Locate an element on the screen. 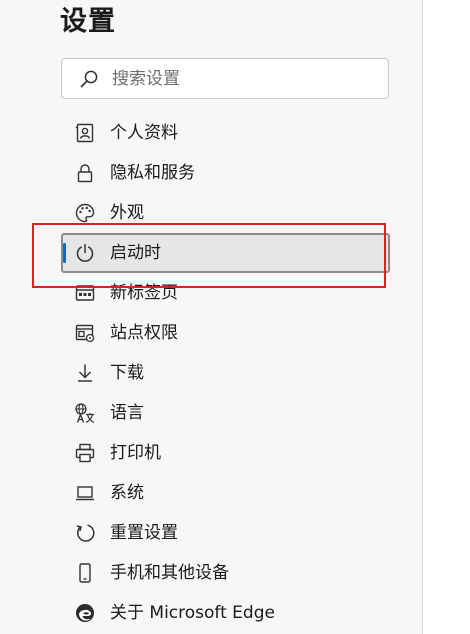 The width and height of the screenshot is (470, 634). sidebar-item-privacy: 隐私和服务 is located at coordinates (225, 173).